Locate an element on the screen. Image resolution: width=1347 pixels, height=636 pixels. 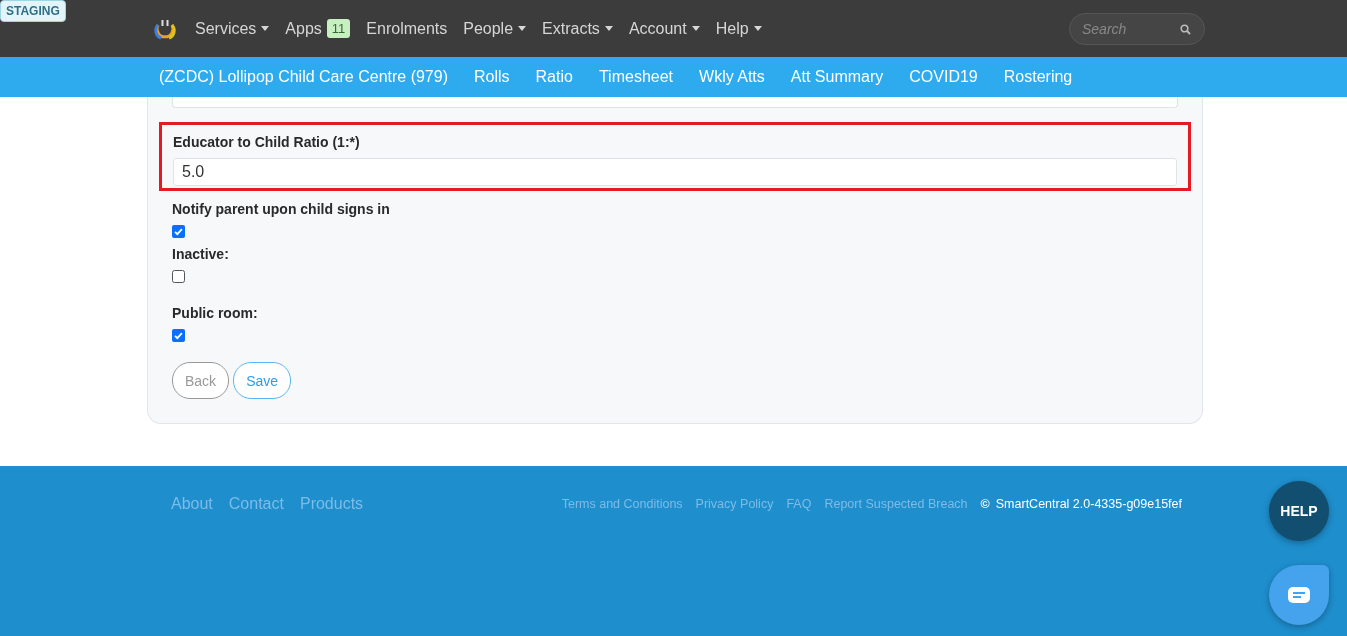
nav-menu-item: Help is located at coordinates (738, 28).